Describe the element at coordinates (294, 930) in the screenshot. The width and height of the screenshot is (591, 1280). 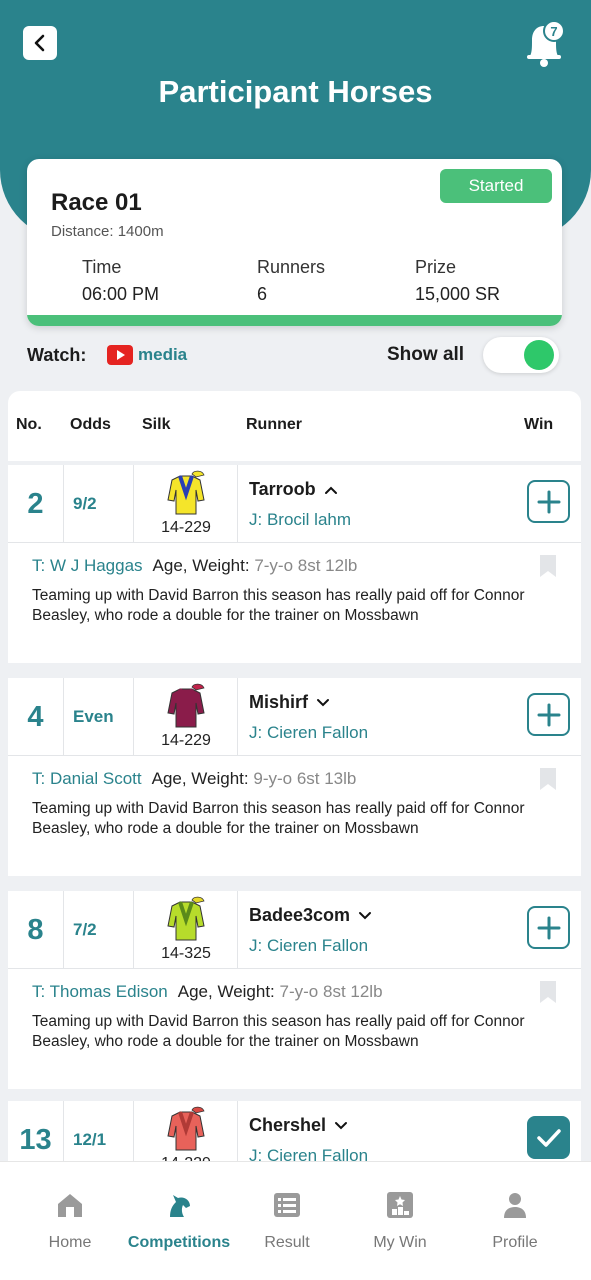
I see `horse-summary: 8 7/2 14-325 Badee3com J: Cieren Fallon` at that location.